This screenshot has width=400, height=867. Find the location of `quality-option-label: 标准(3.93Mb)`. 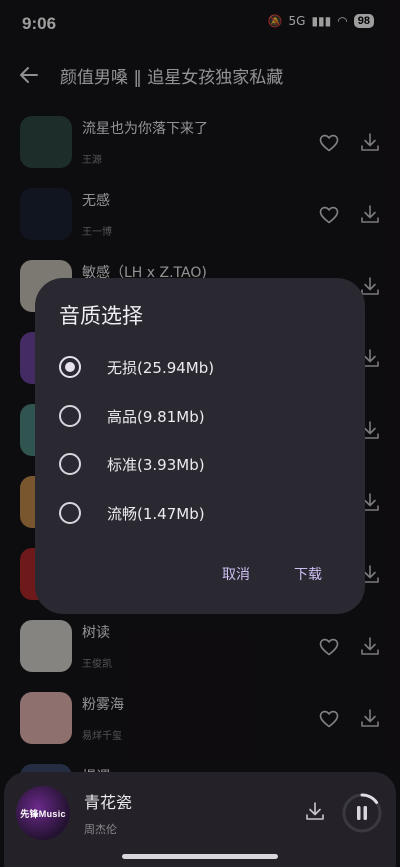

quality-option-label: 标准(3.93Mb) is located at coordinates (156, 465).